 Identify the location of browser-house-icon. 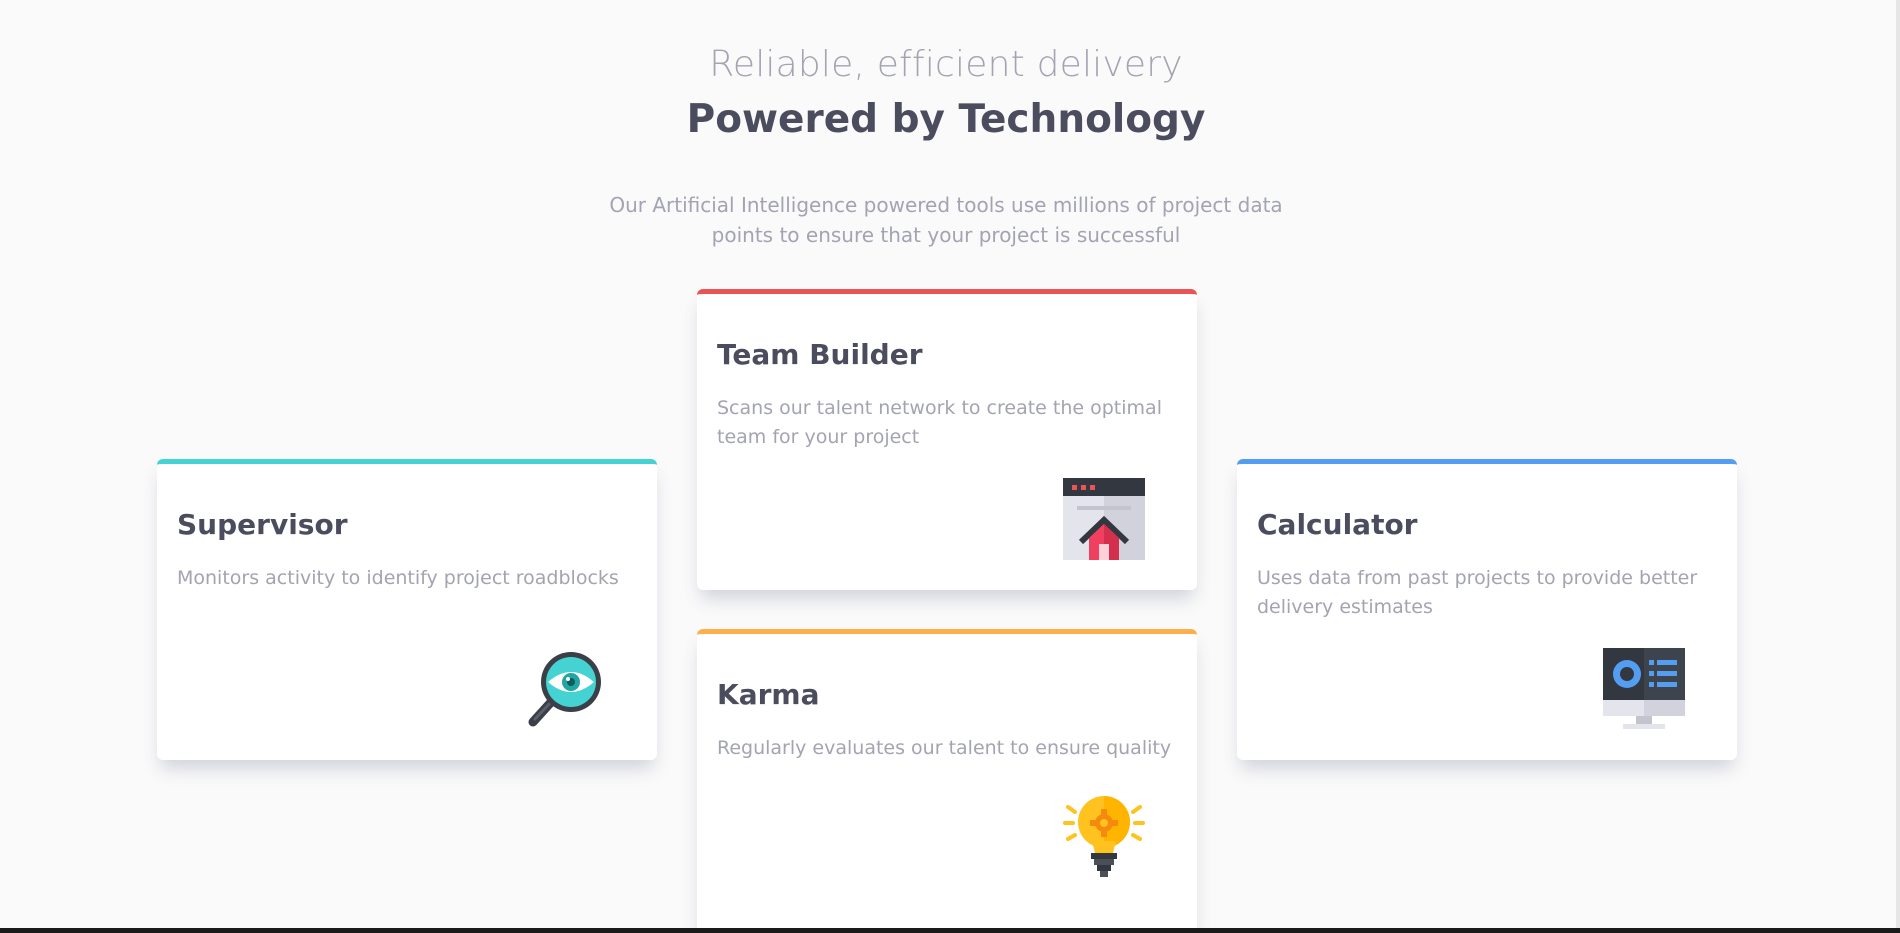
(1104, 519).